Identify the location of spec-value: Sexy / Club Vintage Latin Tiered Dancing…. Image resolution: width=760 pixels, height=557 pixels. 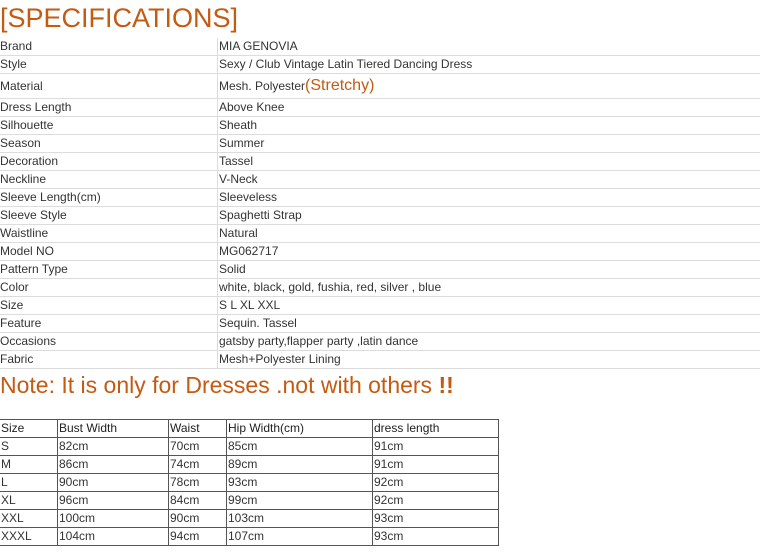
(488, 64).